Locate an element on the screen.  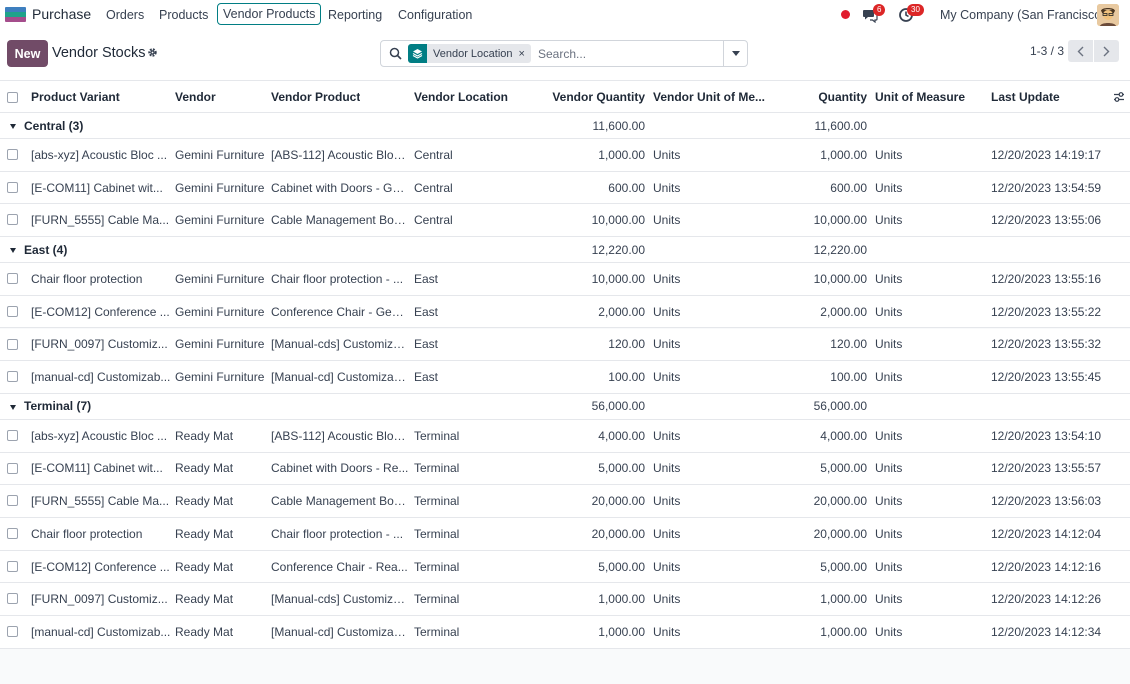
cell-last-update: 12/20/2023 13:55:06 is located at coordinates (1051, 220).